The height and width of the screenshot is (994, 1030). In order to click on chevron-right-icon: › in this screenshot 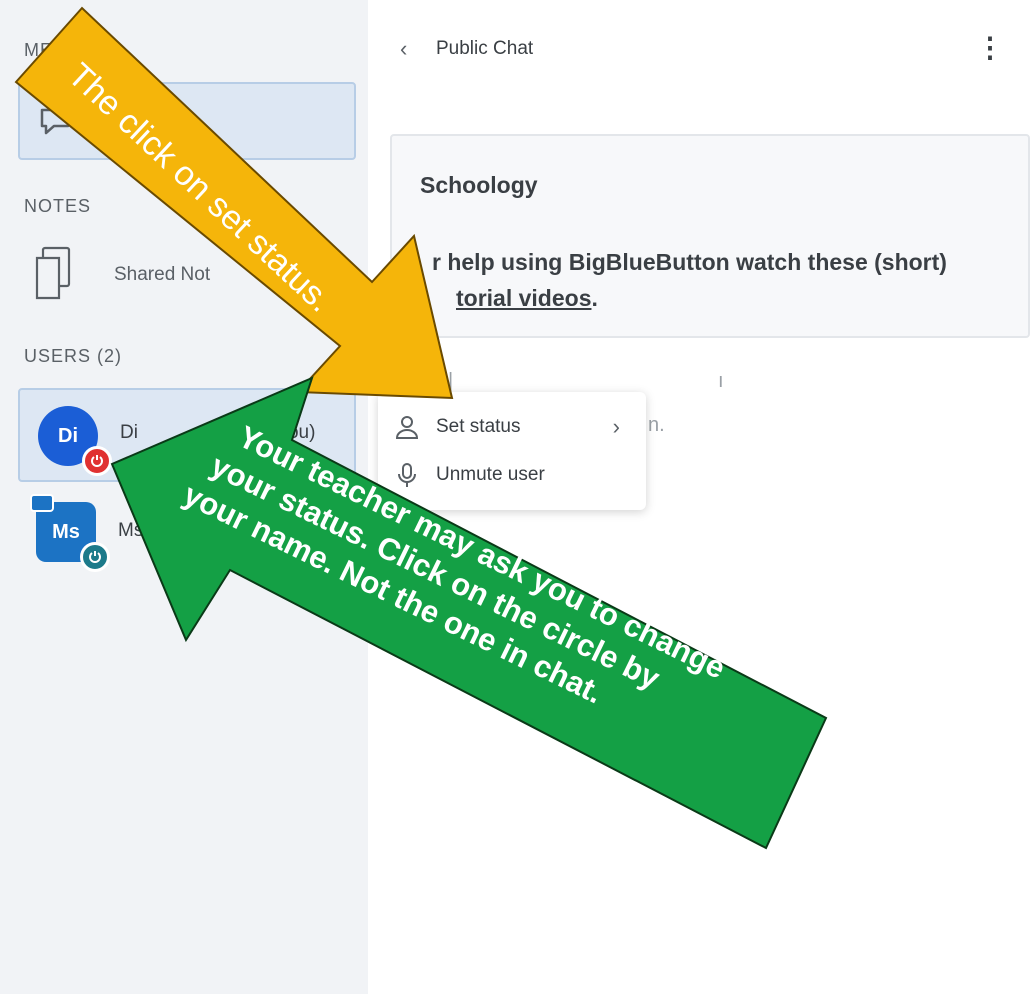, I will do `click(616, 426)`.